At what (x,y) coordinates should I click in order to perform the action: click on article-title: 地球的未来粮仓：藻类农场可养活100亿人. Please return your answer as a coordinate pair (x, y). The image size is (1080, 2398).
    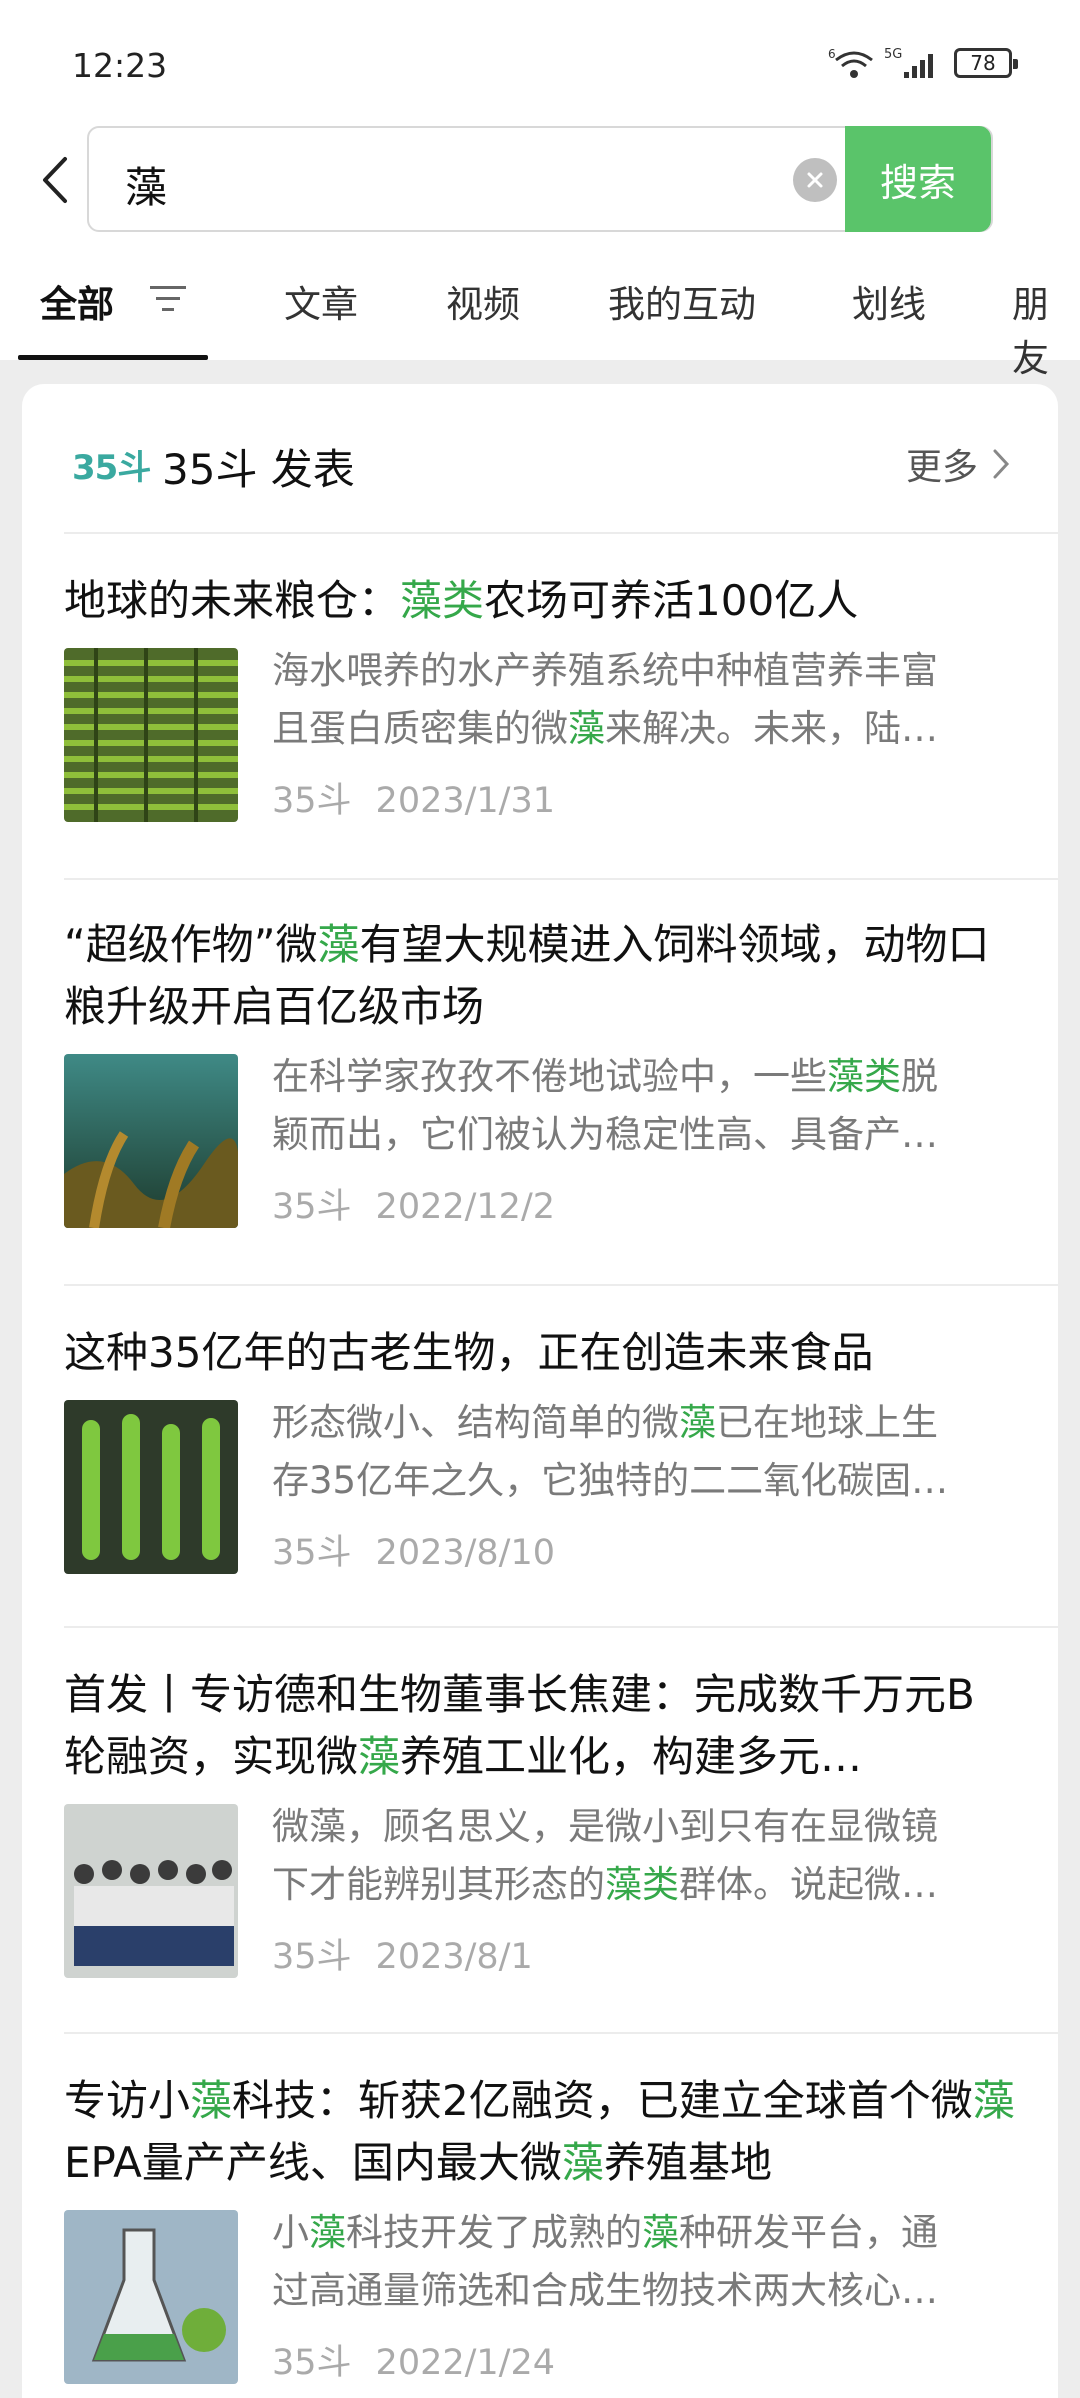
    Looking at the image, I should click on (540, 601).